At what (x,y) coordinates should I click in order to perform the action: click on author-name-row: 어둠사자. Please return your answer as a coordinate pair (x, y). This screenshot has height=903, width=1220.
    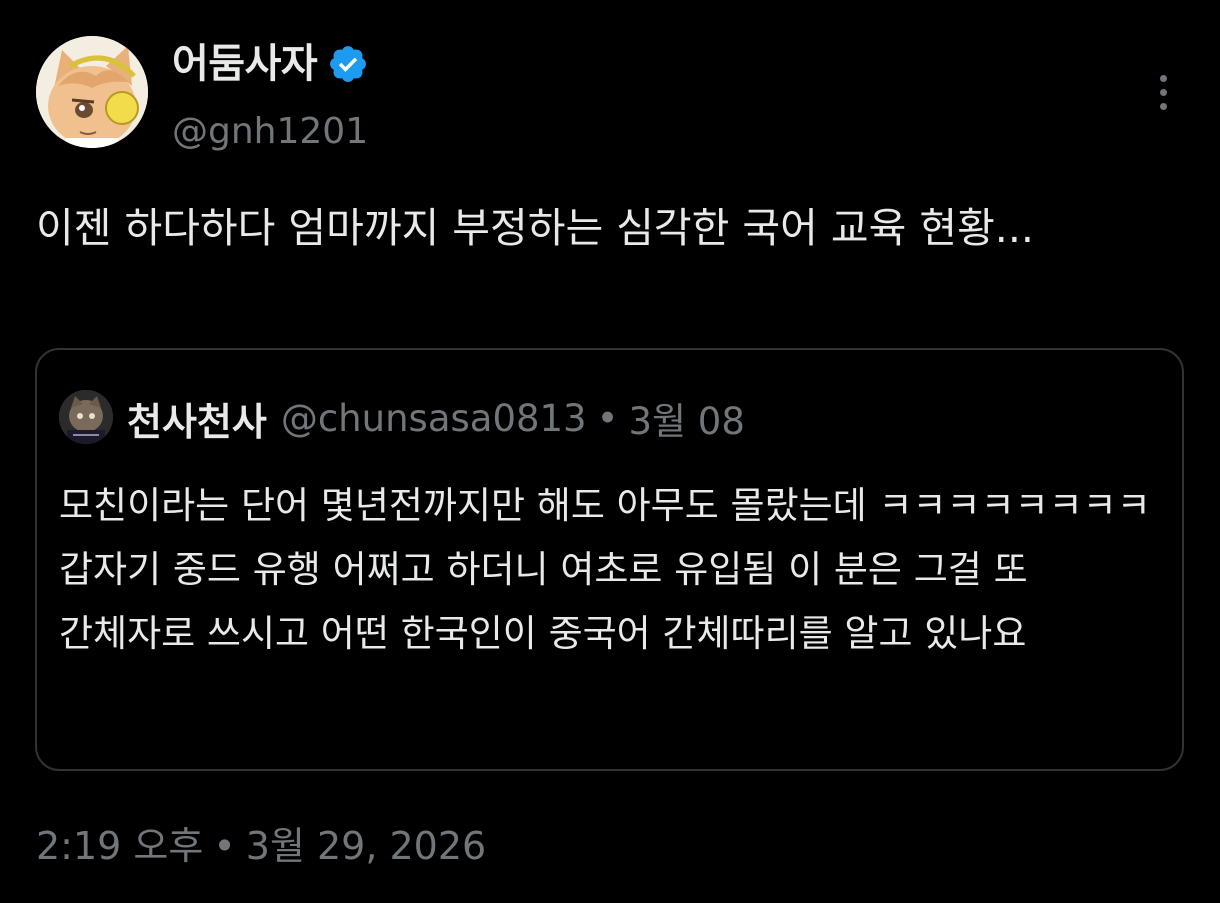
    Looking at the image, I should click on (270, 64).